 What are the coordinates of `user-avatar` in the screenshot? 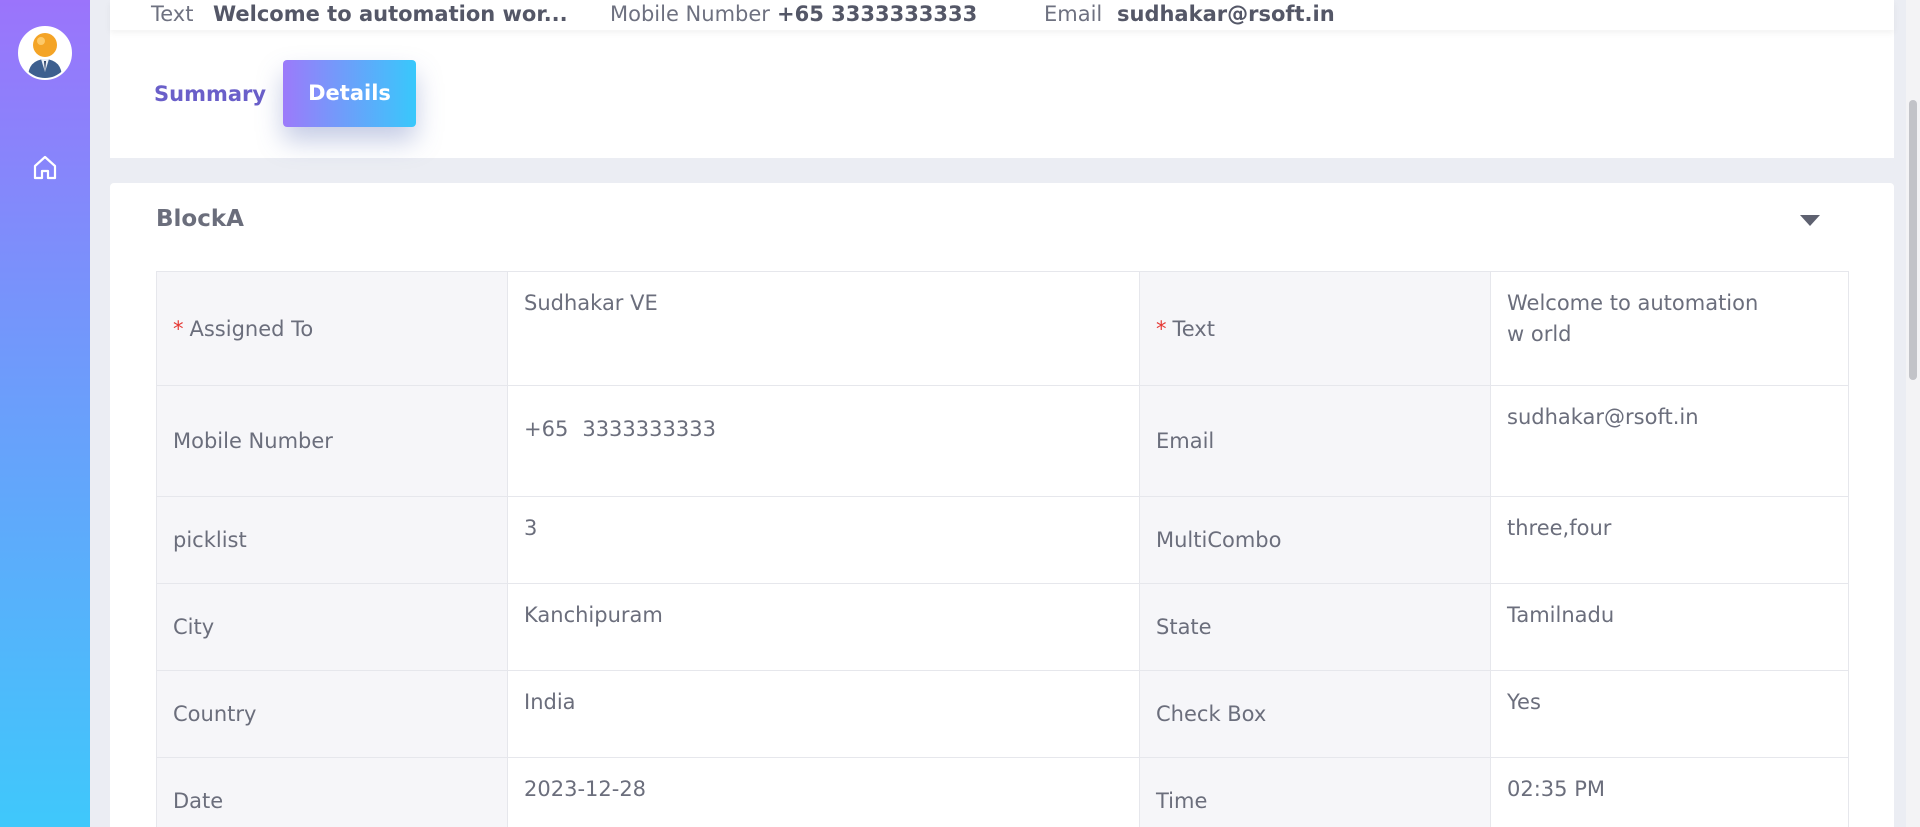 It's located at (45, 53).